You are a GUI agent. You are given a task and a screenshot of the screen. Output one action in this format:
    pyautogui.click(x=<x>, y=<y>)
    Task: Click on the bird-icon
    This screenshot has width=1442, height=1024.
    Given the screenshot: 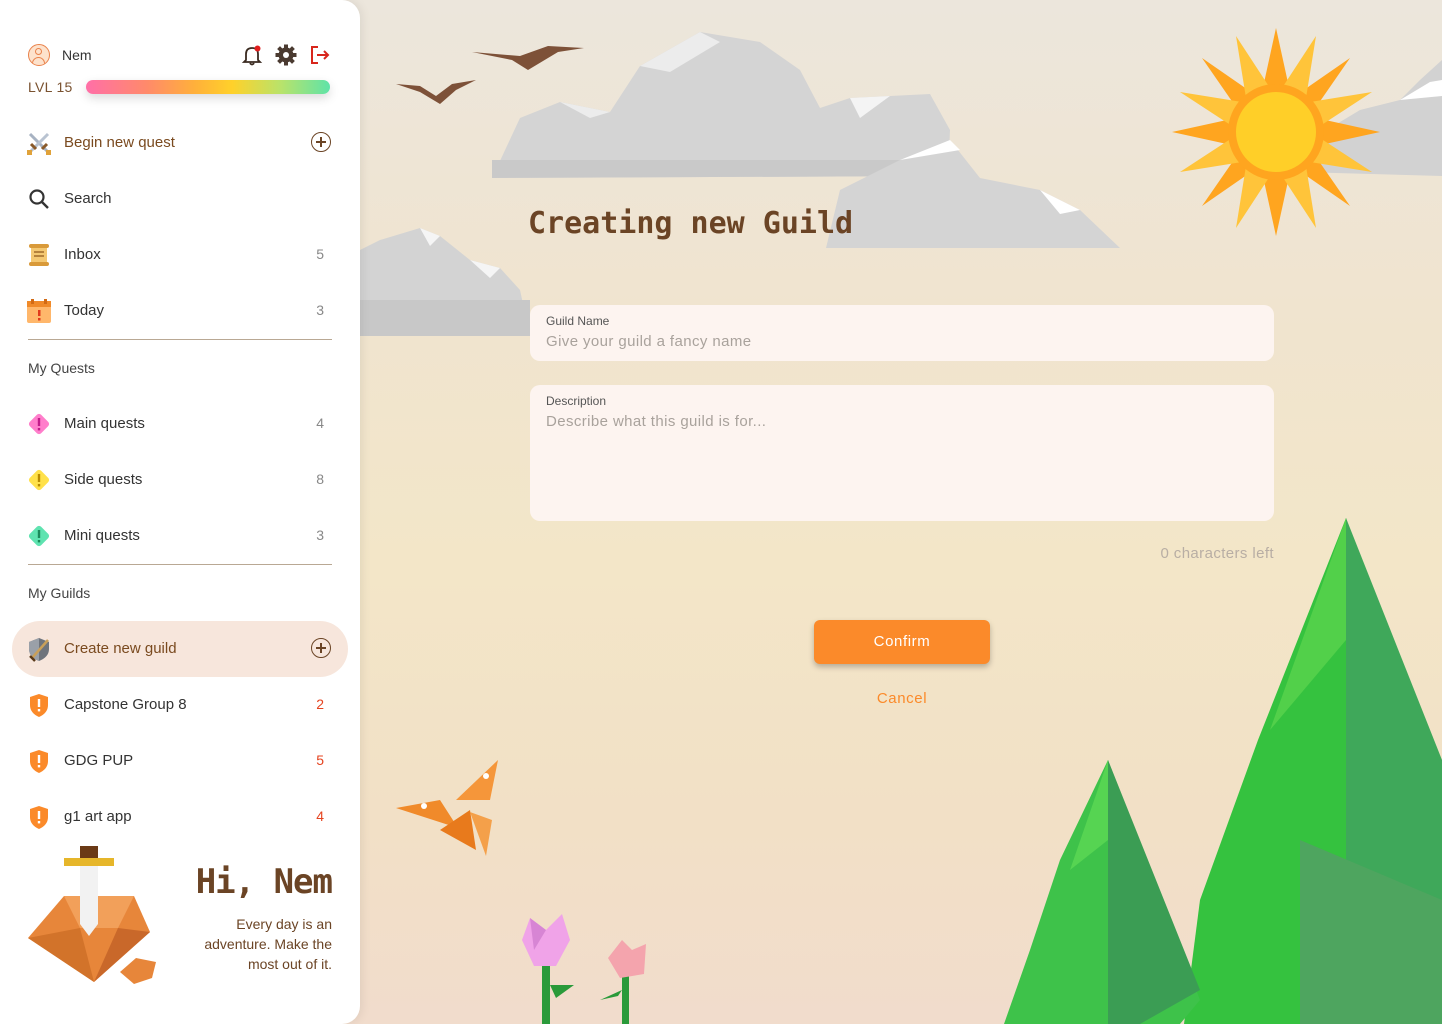 What is the action you would take?
    pyautogui.click(x=490, y=75)
    